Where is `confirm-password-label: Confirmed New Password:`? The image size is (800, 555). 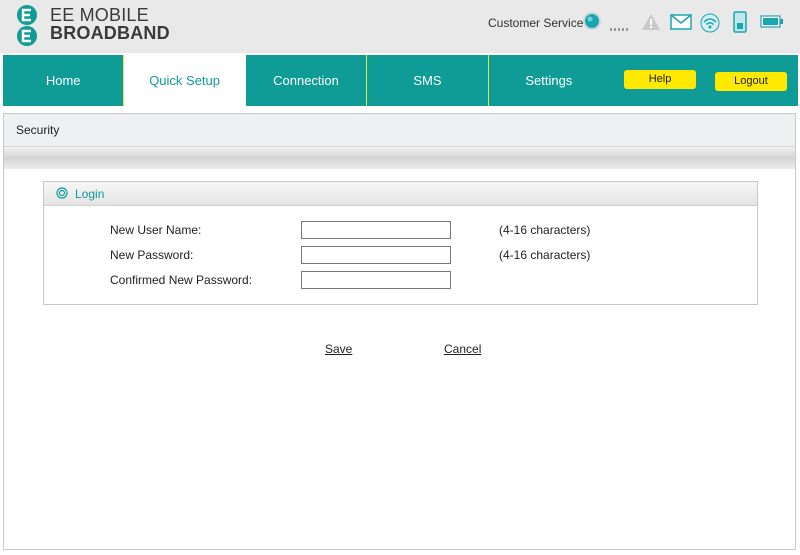
confirm-password-label: Confirmed New Password: is located at coordinates (181, 280).